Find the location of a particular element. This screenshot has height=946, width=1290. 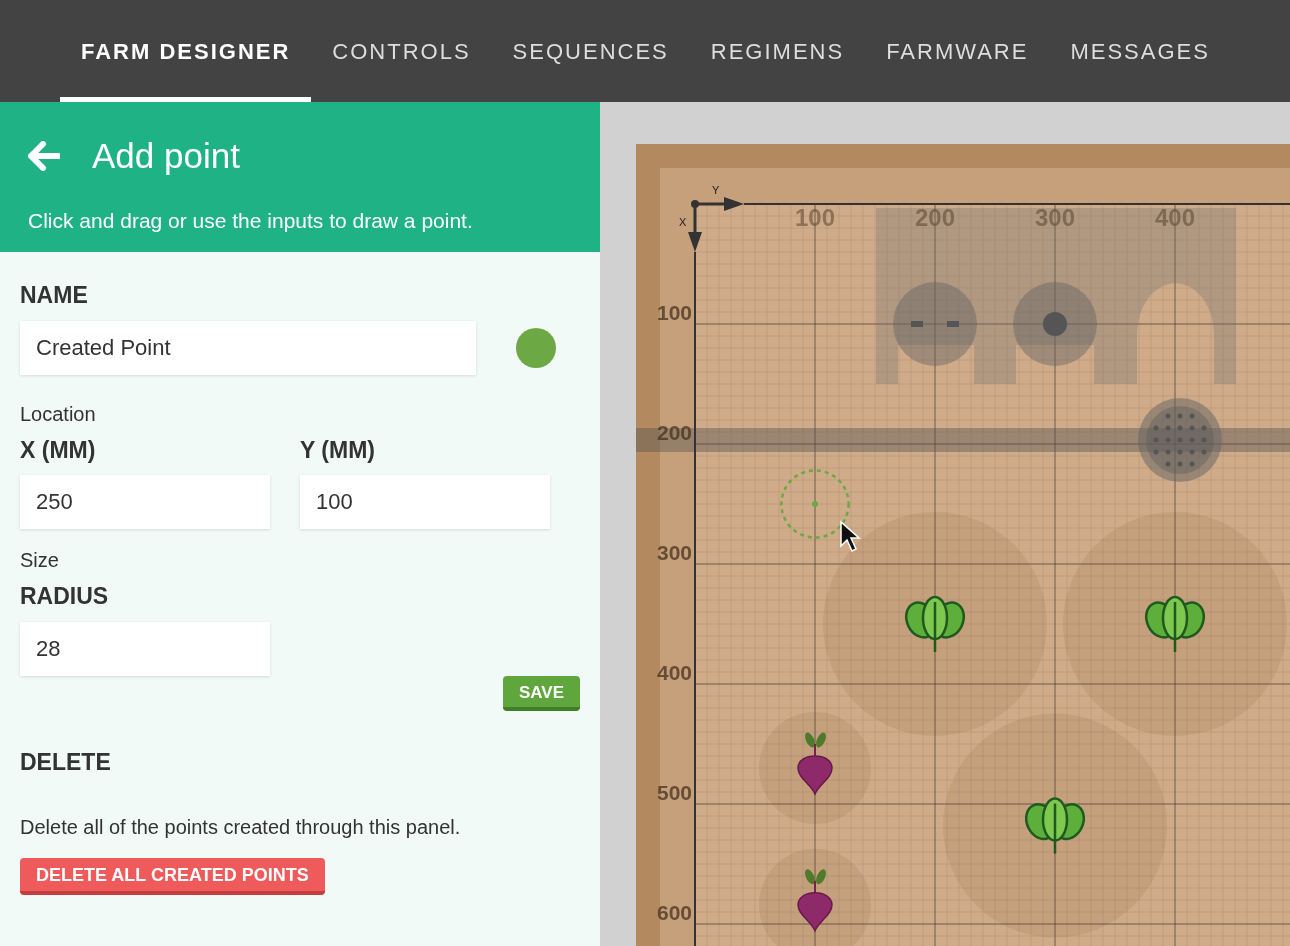

field-label: RADIUS is located at coordinates (65, 596).